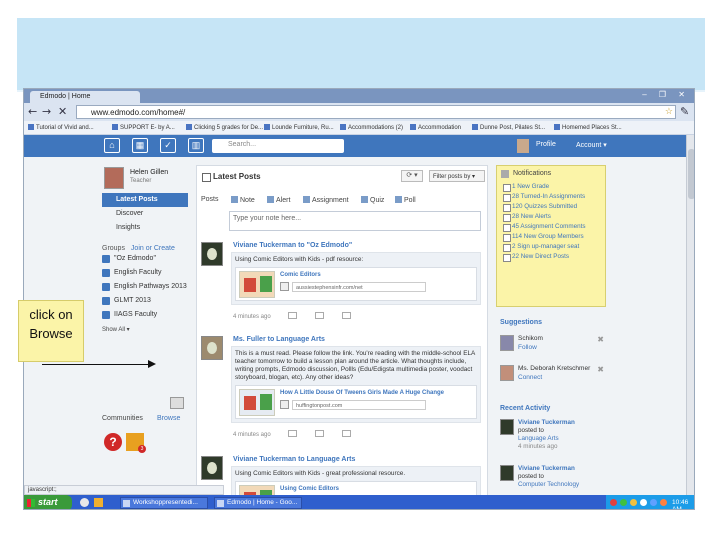 This screenshot has height=540, width=720. I want to click on planner-check-icon: ✓, so click(168, 145).